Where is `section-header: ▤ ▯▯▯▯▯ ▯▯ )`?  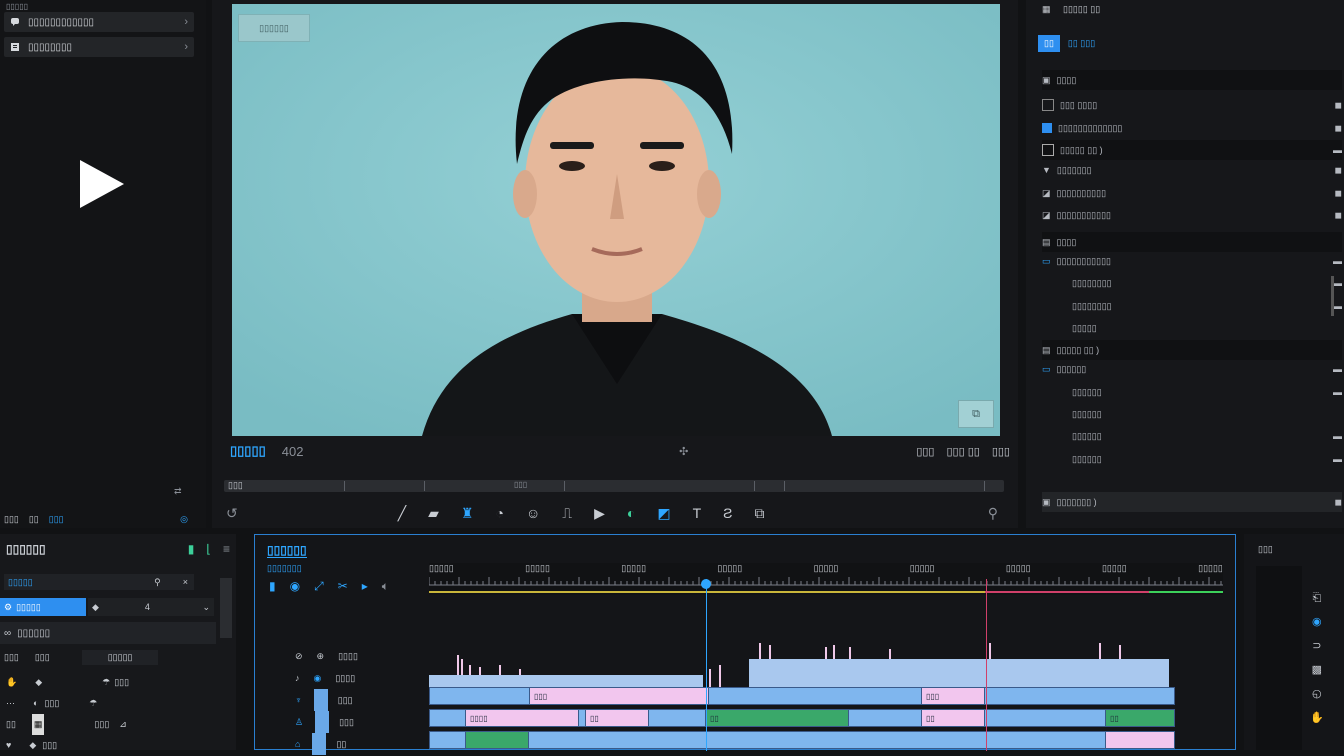 section-header: ▤ ▯▯▯▯▯ ▯▯ ) is located at coordinates (1192, 350).